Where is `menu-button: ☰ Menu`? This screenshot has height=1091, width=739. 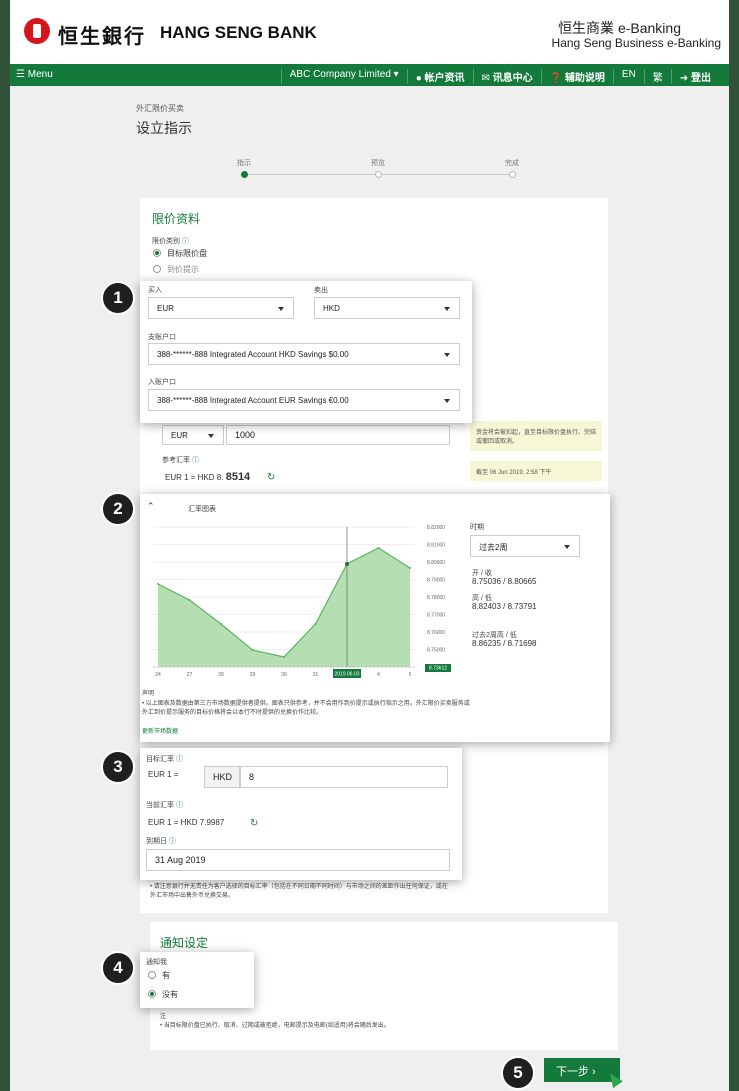
menu-button: ☰ Menu is located at coordinates (34, 74).